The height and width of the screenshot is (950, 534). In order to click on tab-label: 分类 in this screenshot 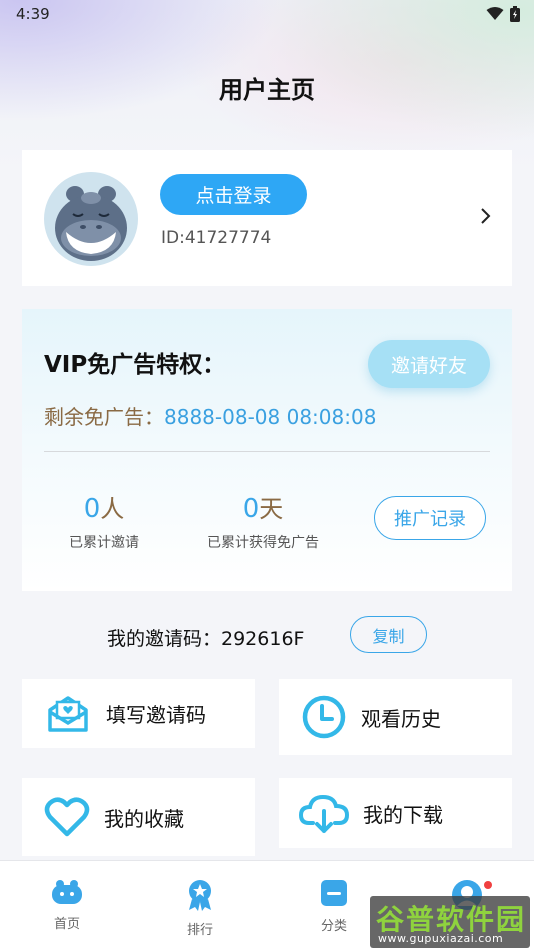, I will do `click(333, 926)`.